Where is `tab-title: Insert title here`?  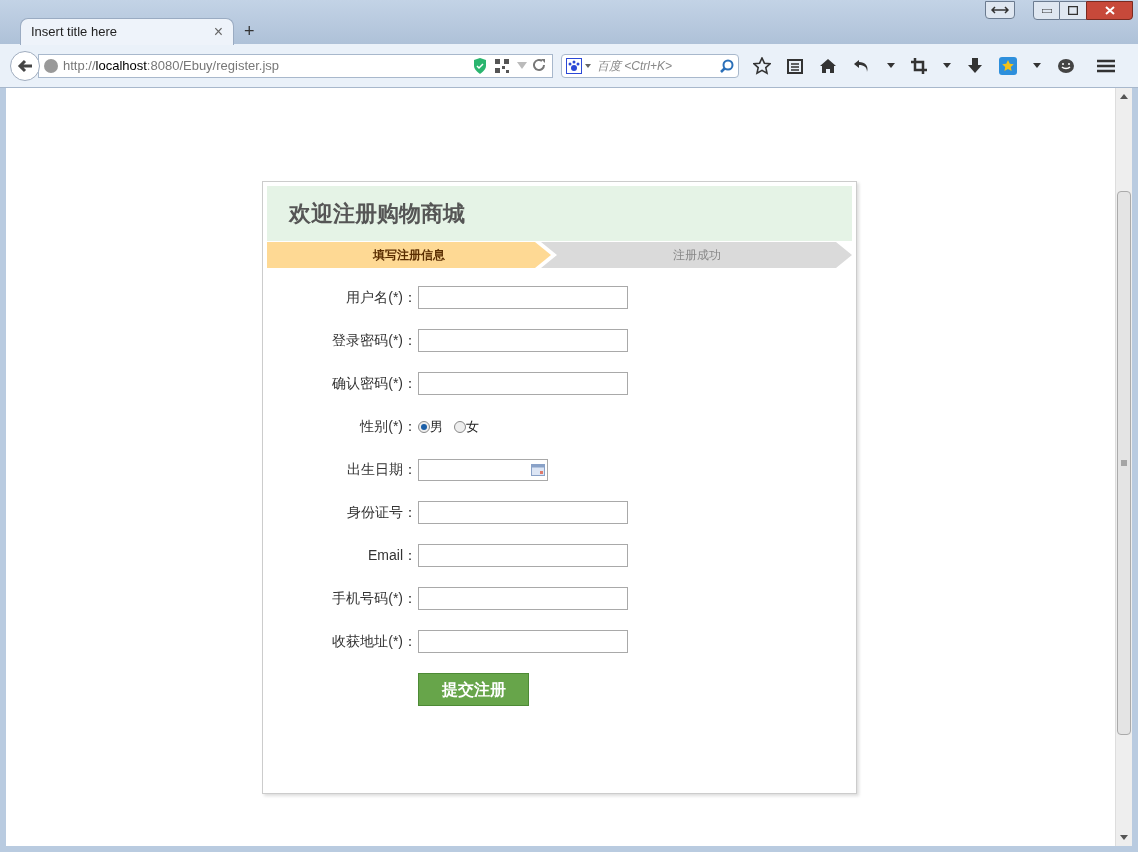 tab-title: Insert title here is located at coordinates (74, 32).